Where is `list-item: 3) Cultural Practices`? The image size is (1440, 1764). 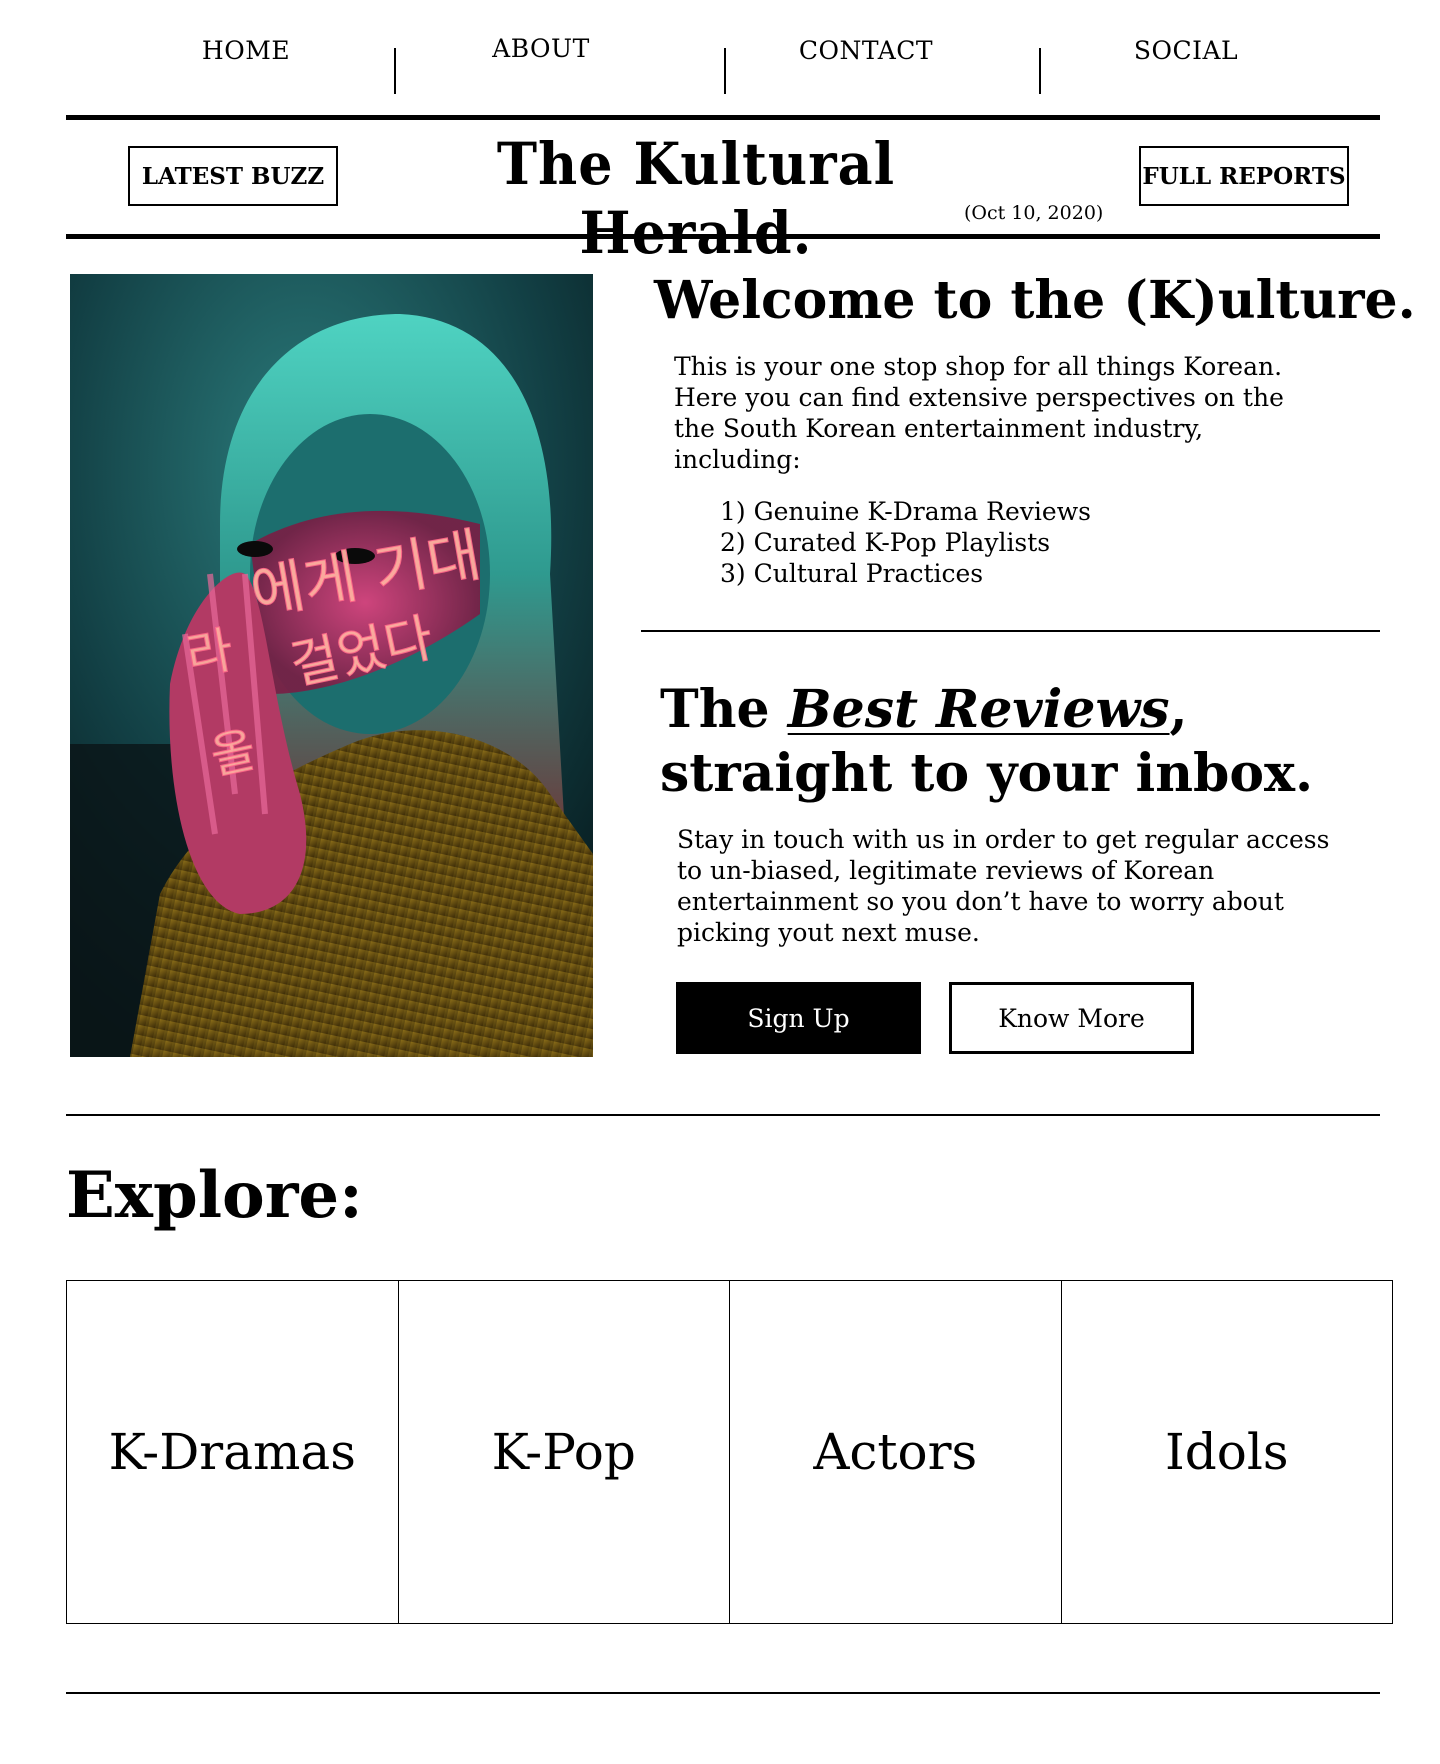
list-item: 3) Cultural Practices is located at coordinates (852, 573).